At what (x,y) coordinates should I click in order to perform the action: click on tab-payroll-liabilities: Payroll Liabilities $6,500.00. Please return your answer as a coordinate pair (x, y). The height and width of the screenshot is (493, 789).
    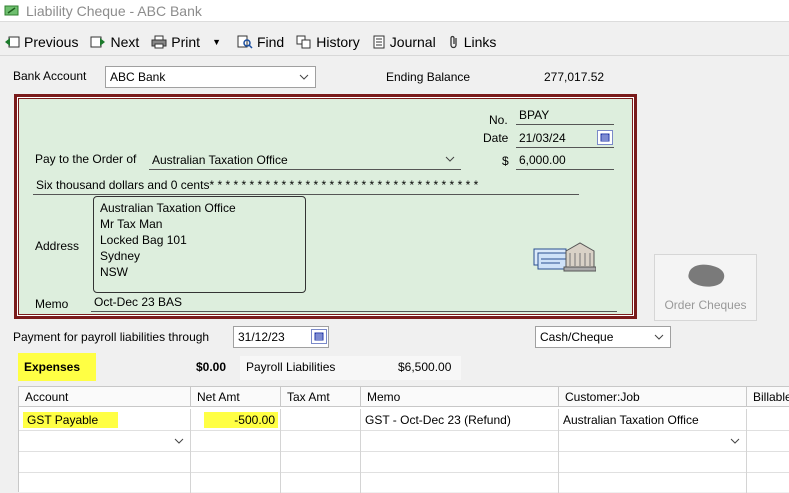
    Looking at the image, I should click on (350, 368).